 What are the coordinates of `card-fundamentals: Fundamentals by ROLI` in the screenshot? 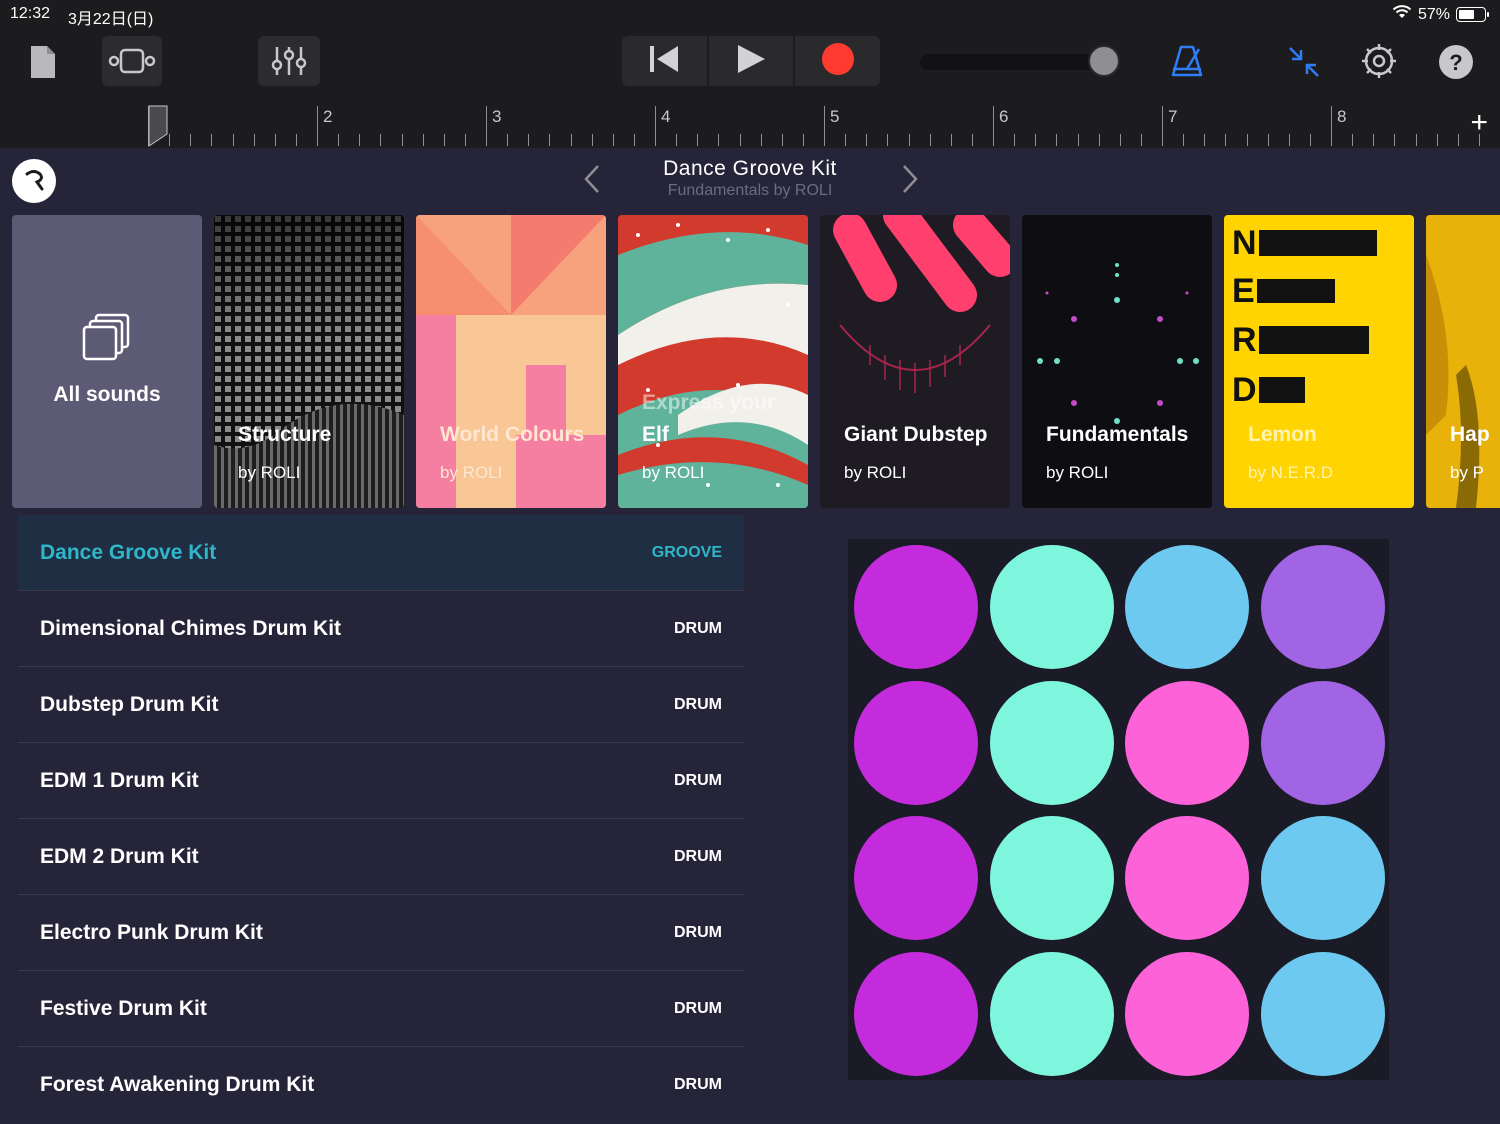 It's located at (1117, 361).